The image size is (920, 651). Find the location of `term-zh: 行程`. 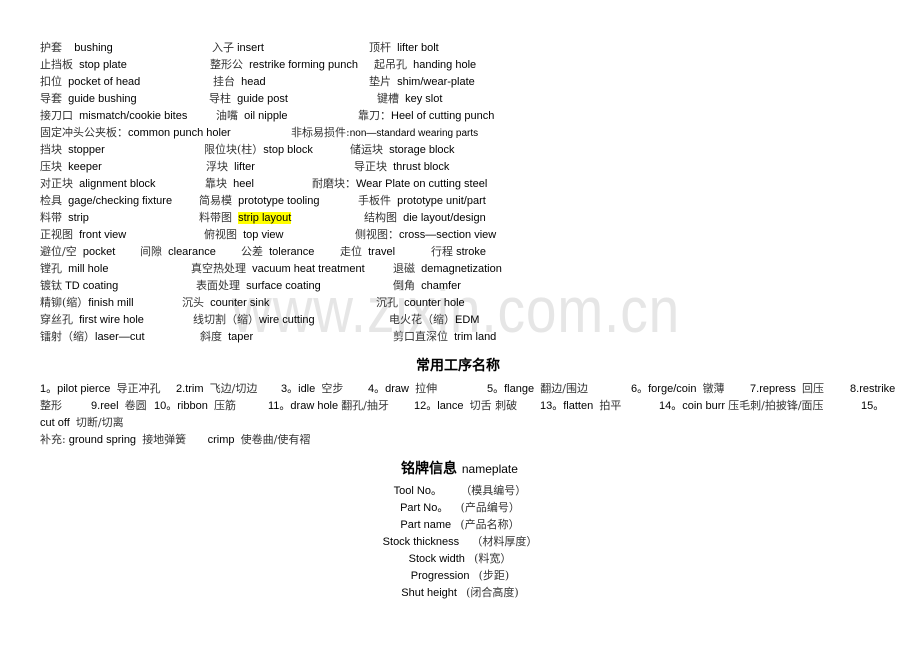

term-zh: 行程 is located at coordinates (442, 251).